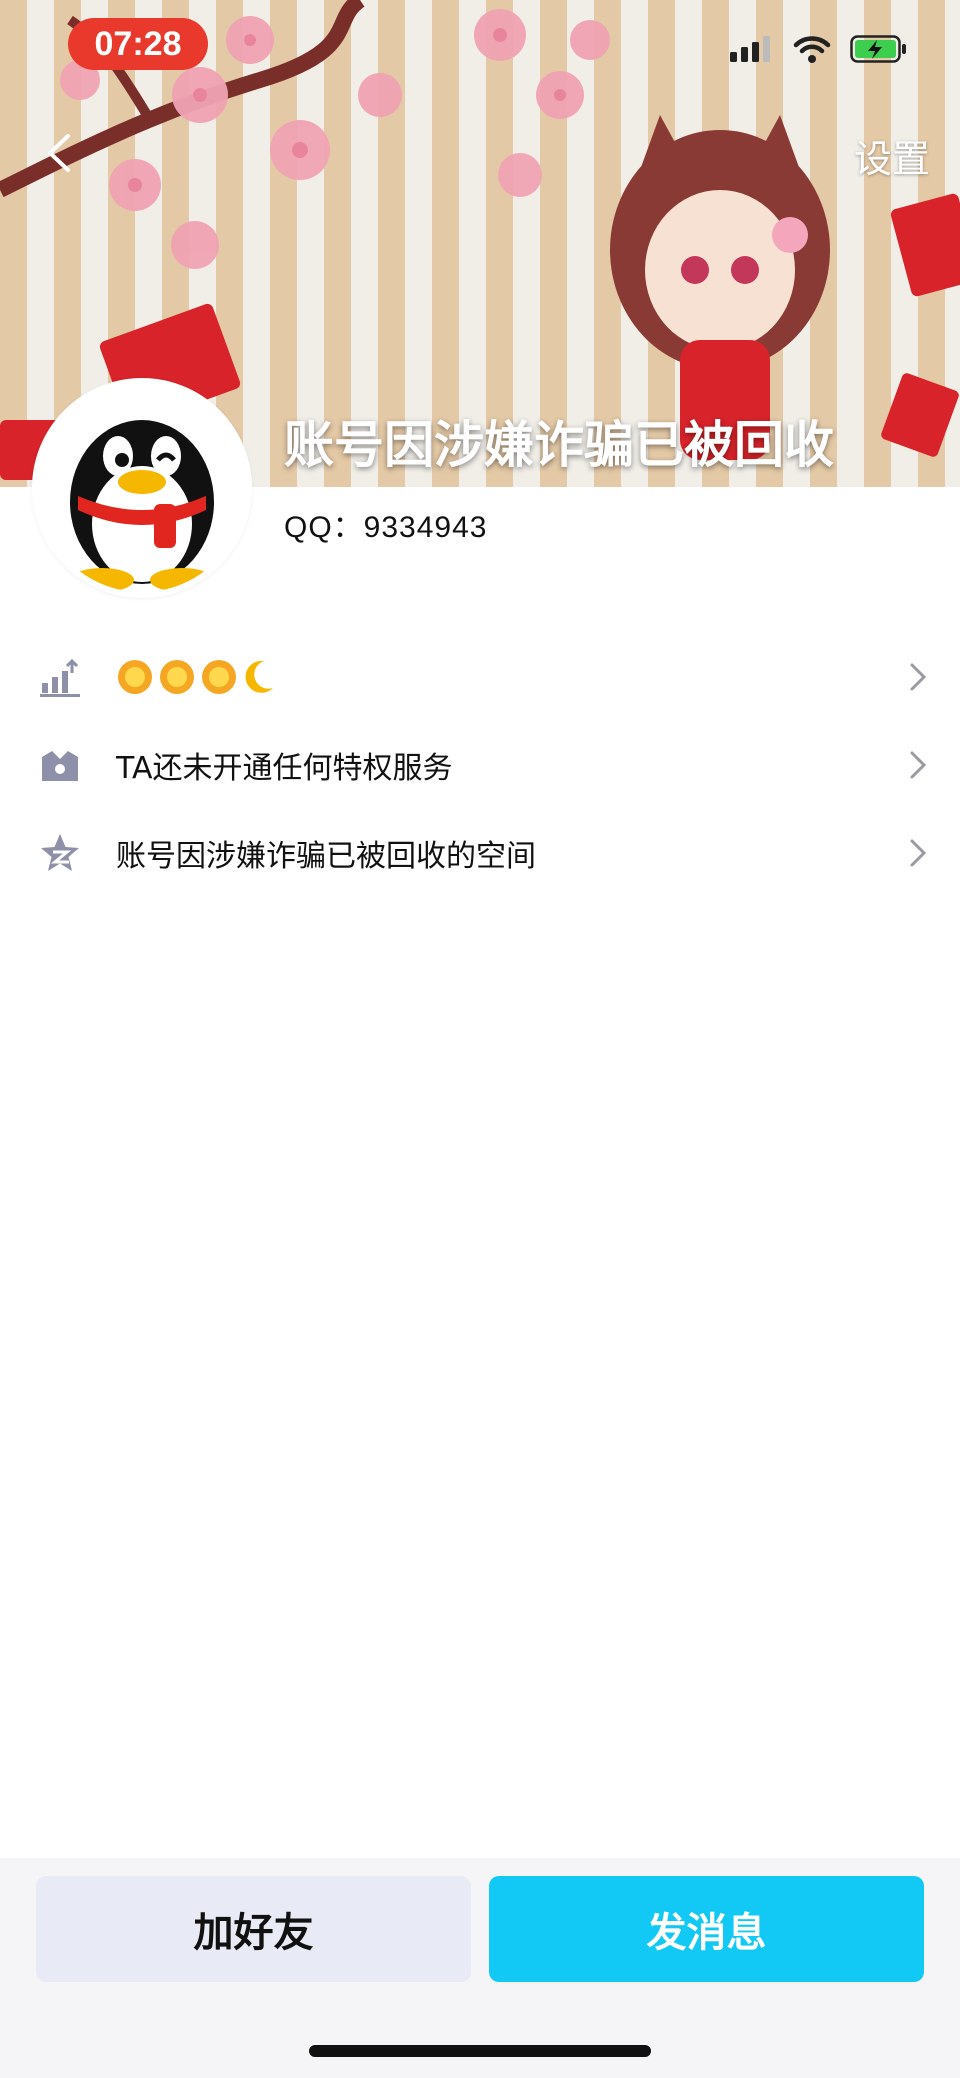 This screenshot has height=2078, width=960. I want to click on profile-nickname: 账号因涉嫌诈骗已被回收, so click(559, 445).